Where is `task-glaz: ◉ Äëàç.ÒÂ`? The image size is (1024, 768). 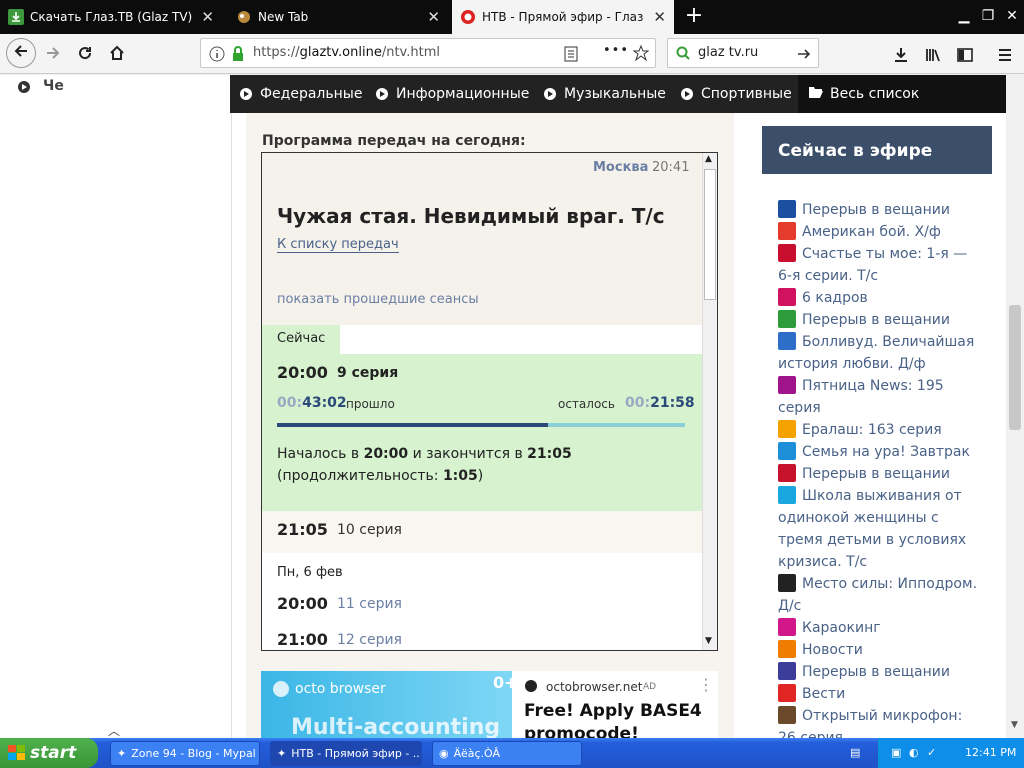 task-glaz: ◉ Äëàç.ÒÂ is located at coordinates (507, 753).